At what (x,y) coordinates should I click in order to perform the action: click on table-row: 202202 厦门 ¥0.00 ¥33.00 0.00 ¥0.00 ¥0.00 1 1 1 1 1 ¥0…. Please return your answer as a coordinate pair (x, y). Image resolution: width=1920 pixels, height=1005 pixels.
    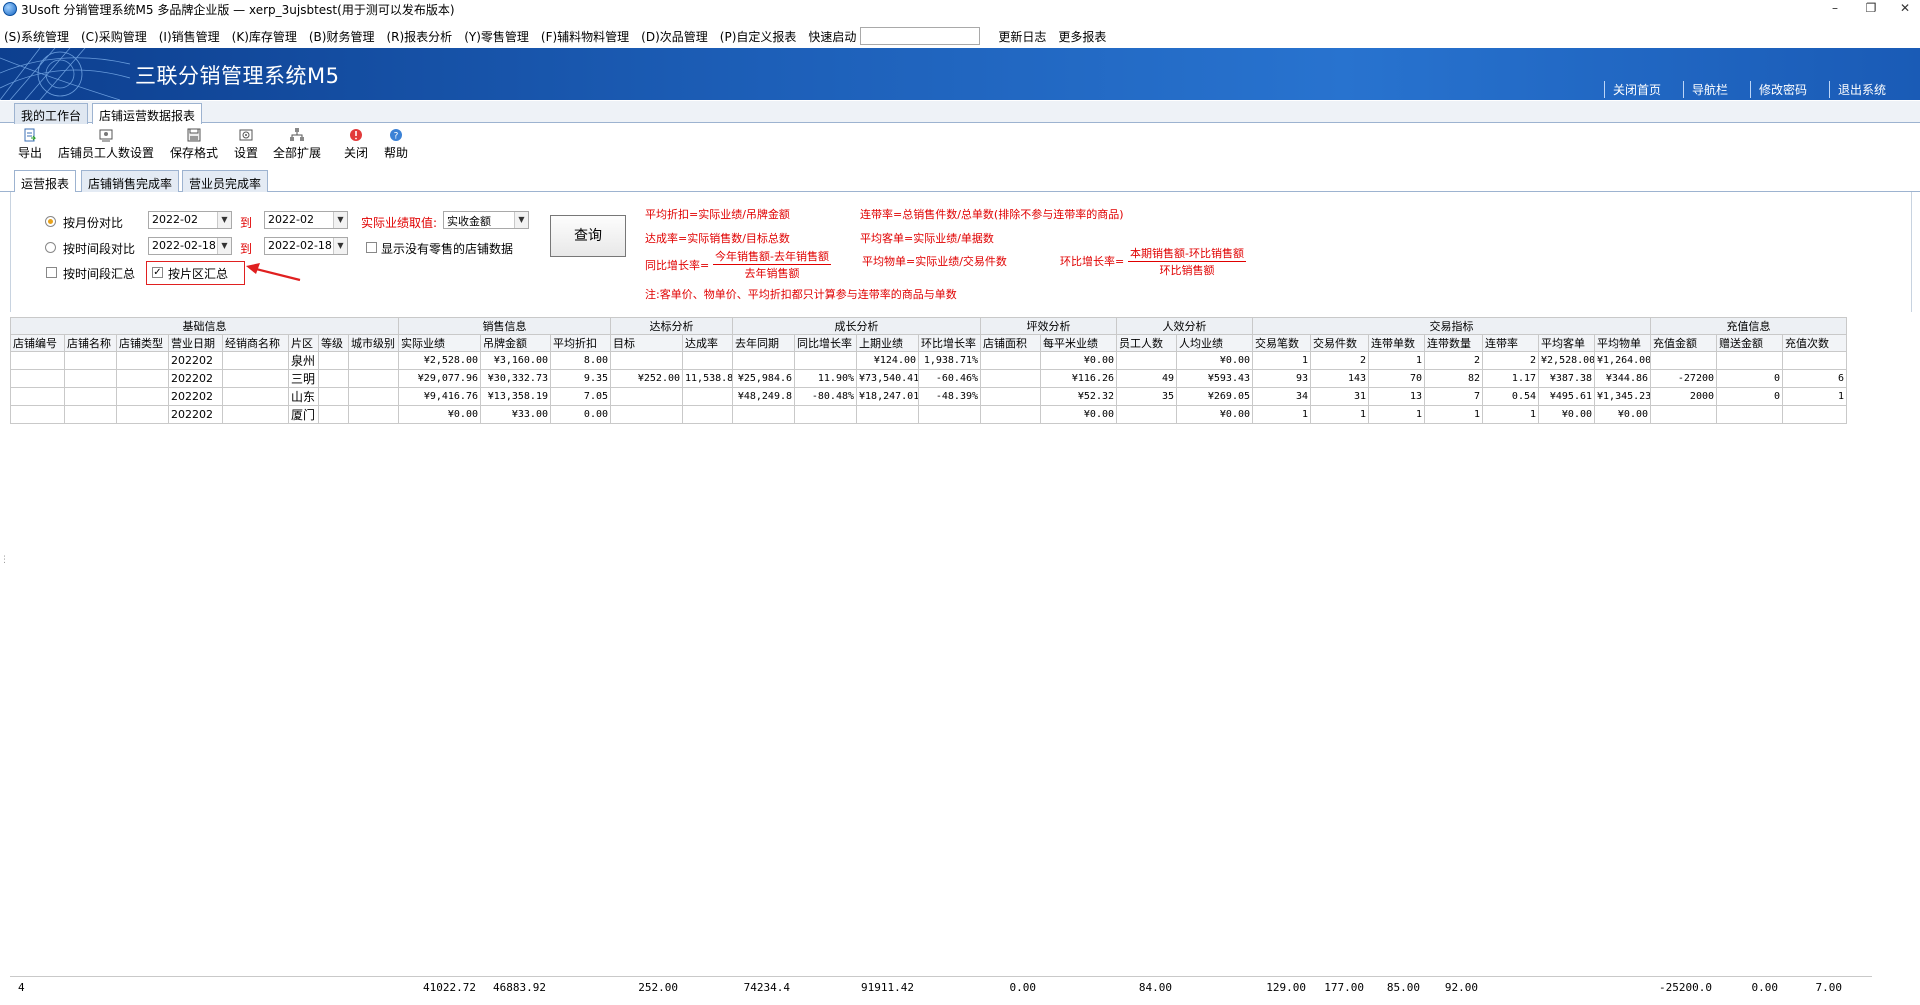
    Looking at the image, I should click on (929, 414).